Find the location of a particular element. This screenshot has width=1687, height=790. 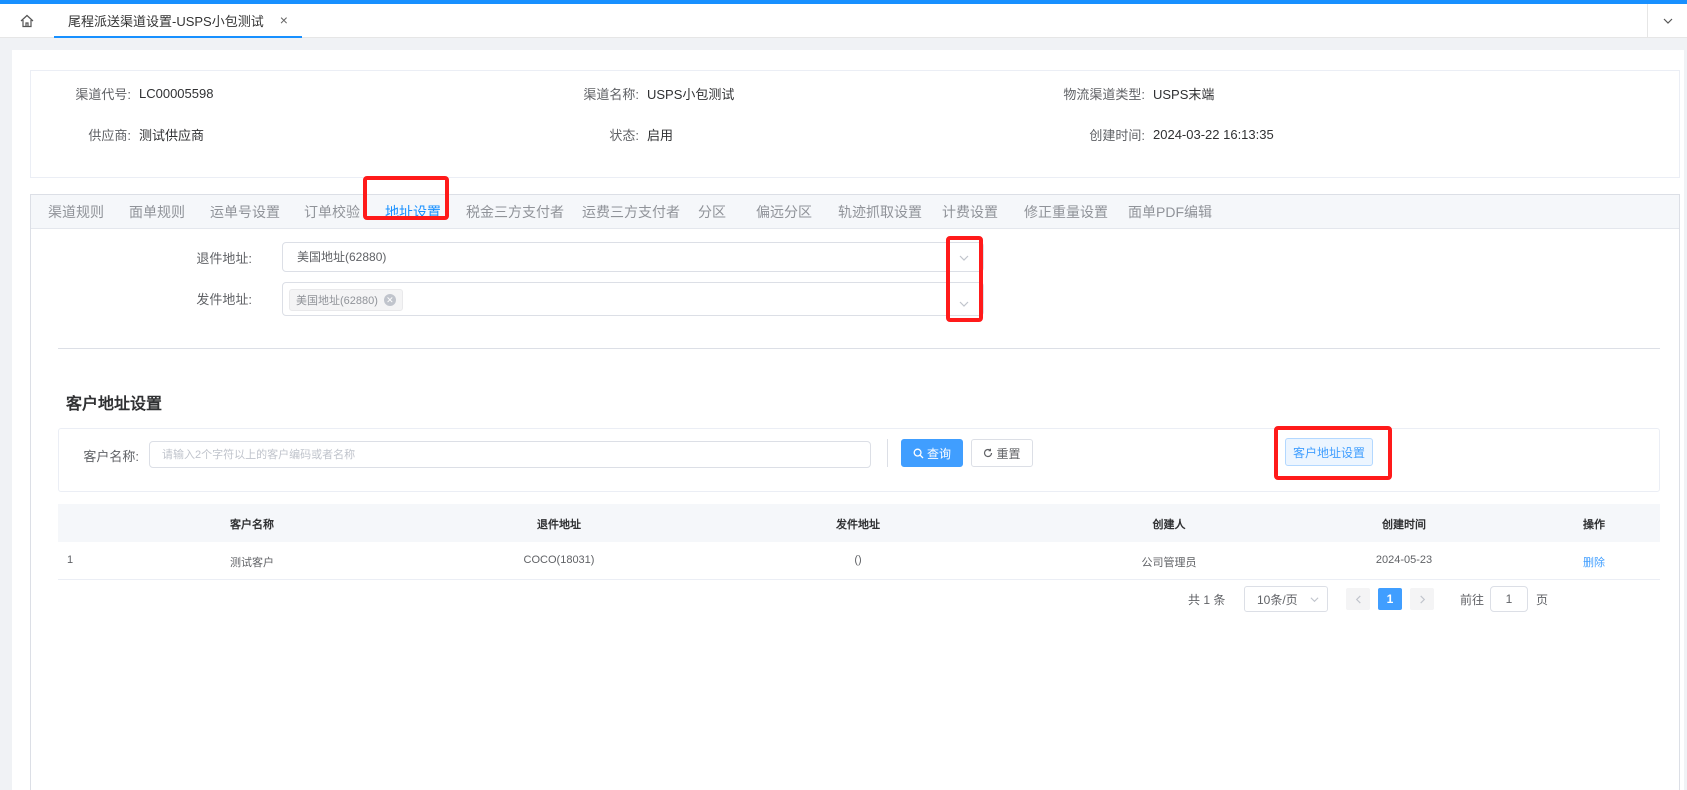

column-header: 创建人 is located at coordinates (1169, 525).